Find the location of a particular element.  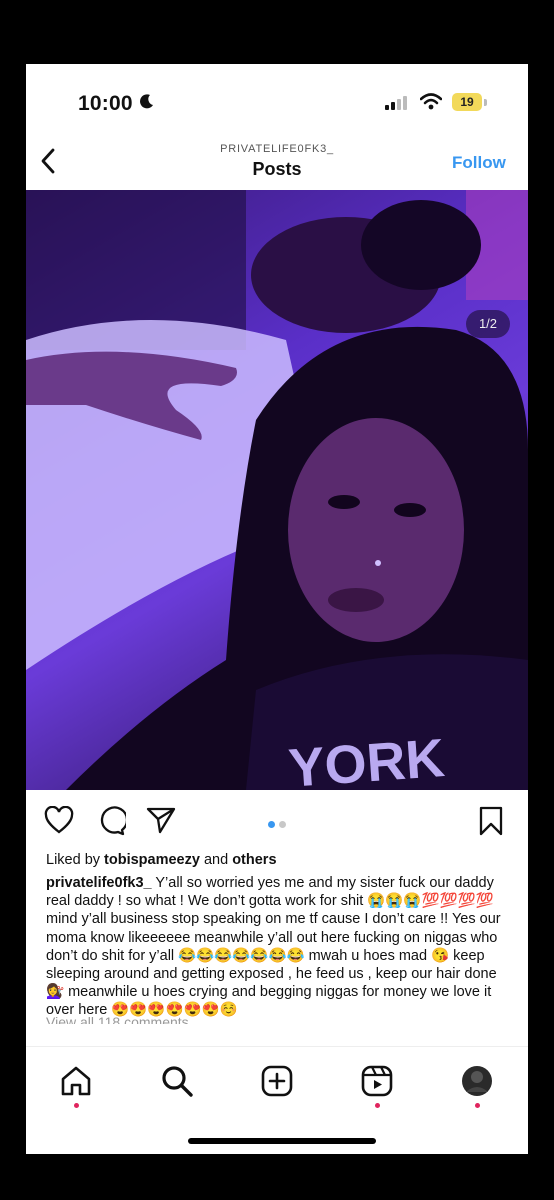

signal-icon is located at coordinates (396, 103).